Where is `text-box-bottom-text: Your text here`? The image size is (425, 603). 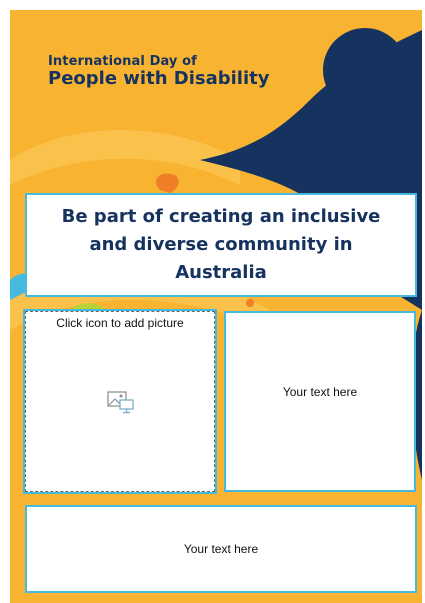 text-box-bottom-text: Your text here is located at coordinates (221, 549).